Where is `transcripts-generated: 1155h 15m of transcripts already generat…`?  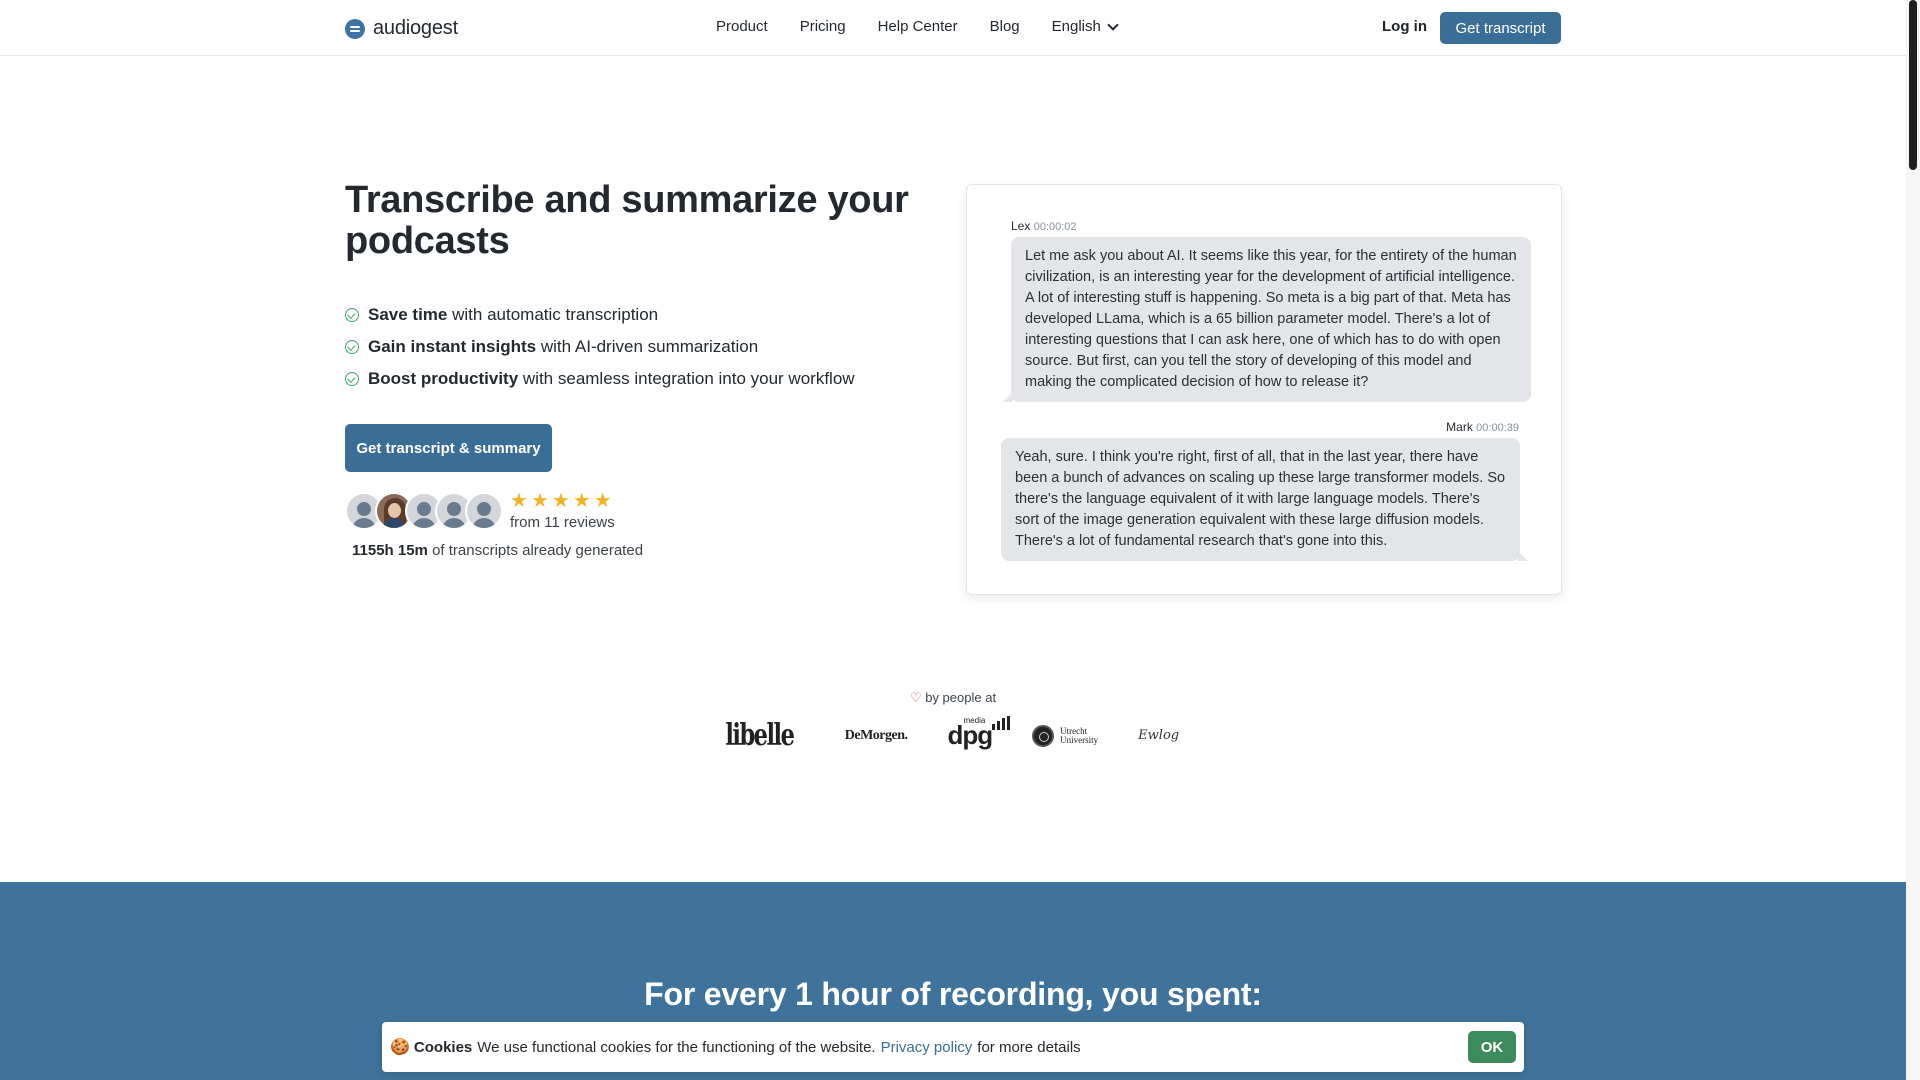 transcripts-generated: 1155h 15m of transcripts already generat… is located at coordinates (497, 550).